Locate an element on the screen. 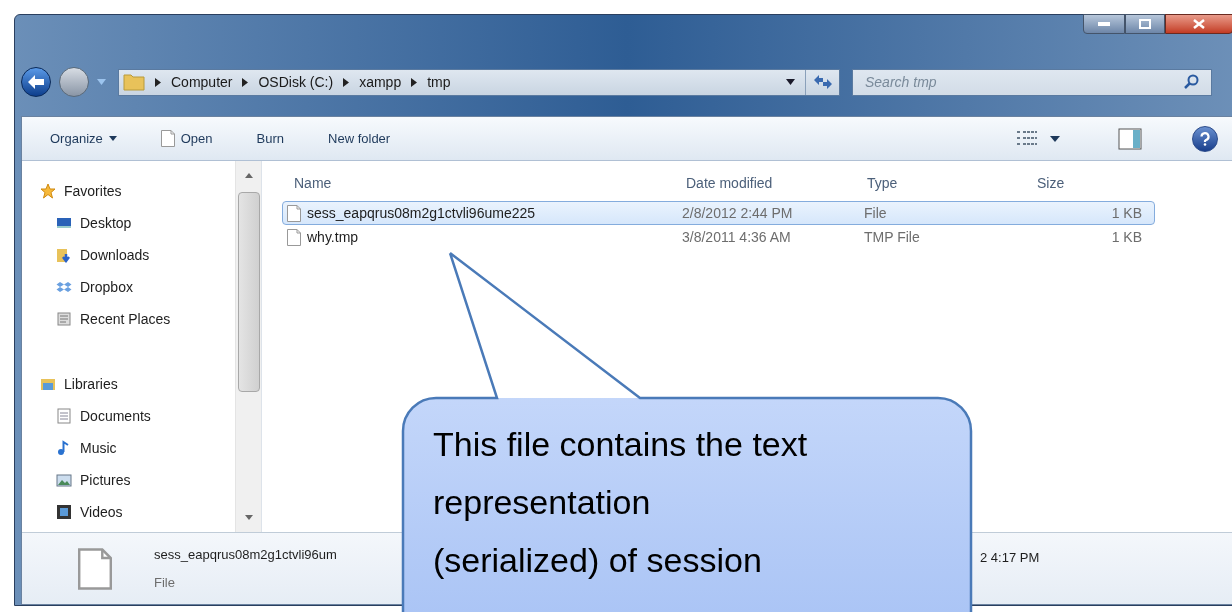 The width and height of the screenshot is (1232, 612). sidebar-item: Documents is located at coordinates (137, 416).